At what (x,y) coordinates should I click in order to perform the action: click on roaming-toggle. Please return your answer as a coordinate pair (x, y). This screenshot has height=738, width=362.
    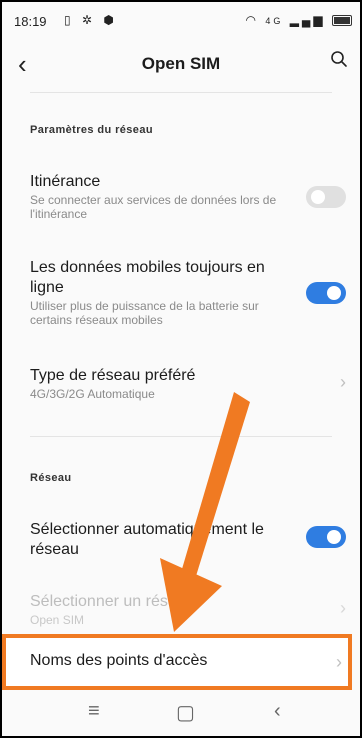
    Looking at the image, I should click on (326, 197).